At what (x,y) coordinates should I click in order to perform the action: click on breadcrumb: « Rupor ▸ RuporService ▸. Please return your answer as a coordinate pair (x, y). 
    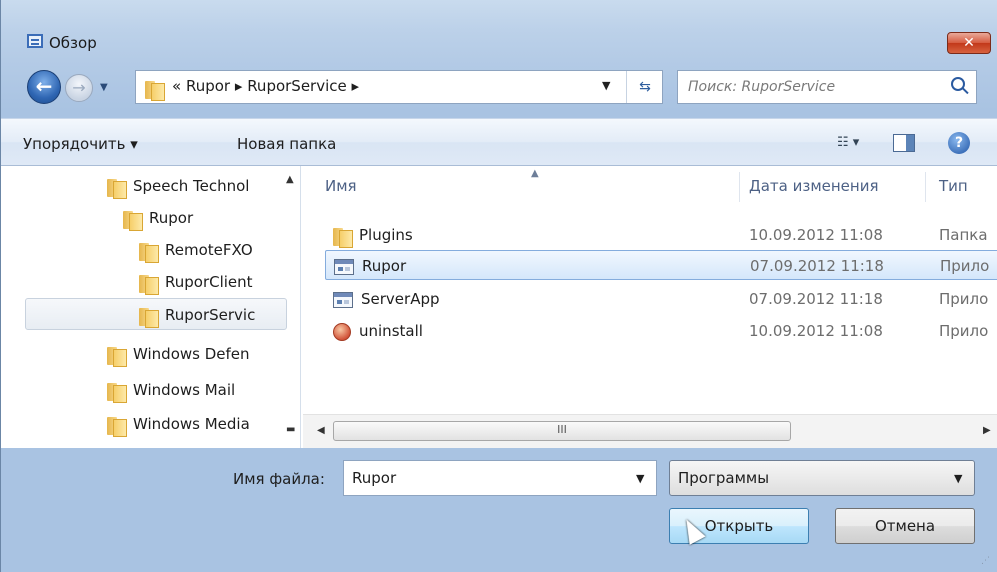
    Looking at the image, I should click on (265, 86).